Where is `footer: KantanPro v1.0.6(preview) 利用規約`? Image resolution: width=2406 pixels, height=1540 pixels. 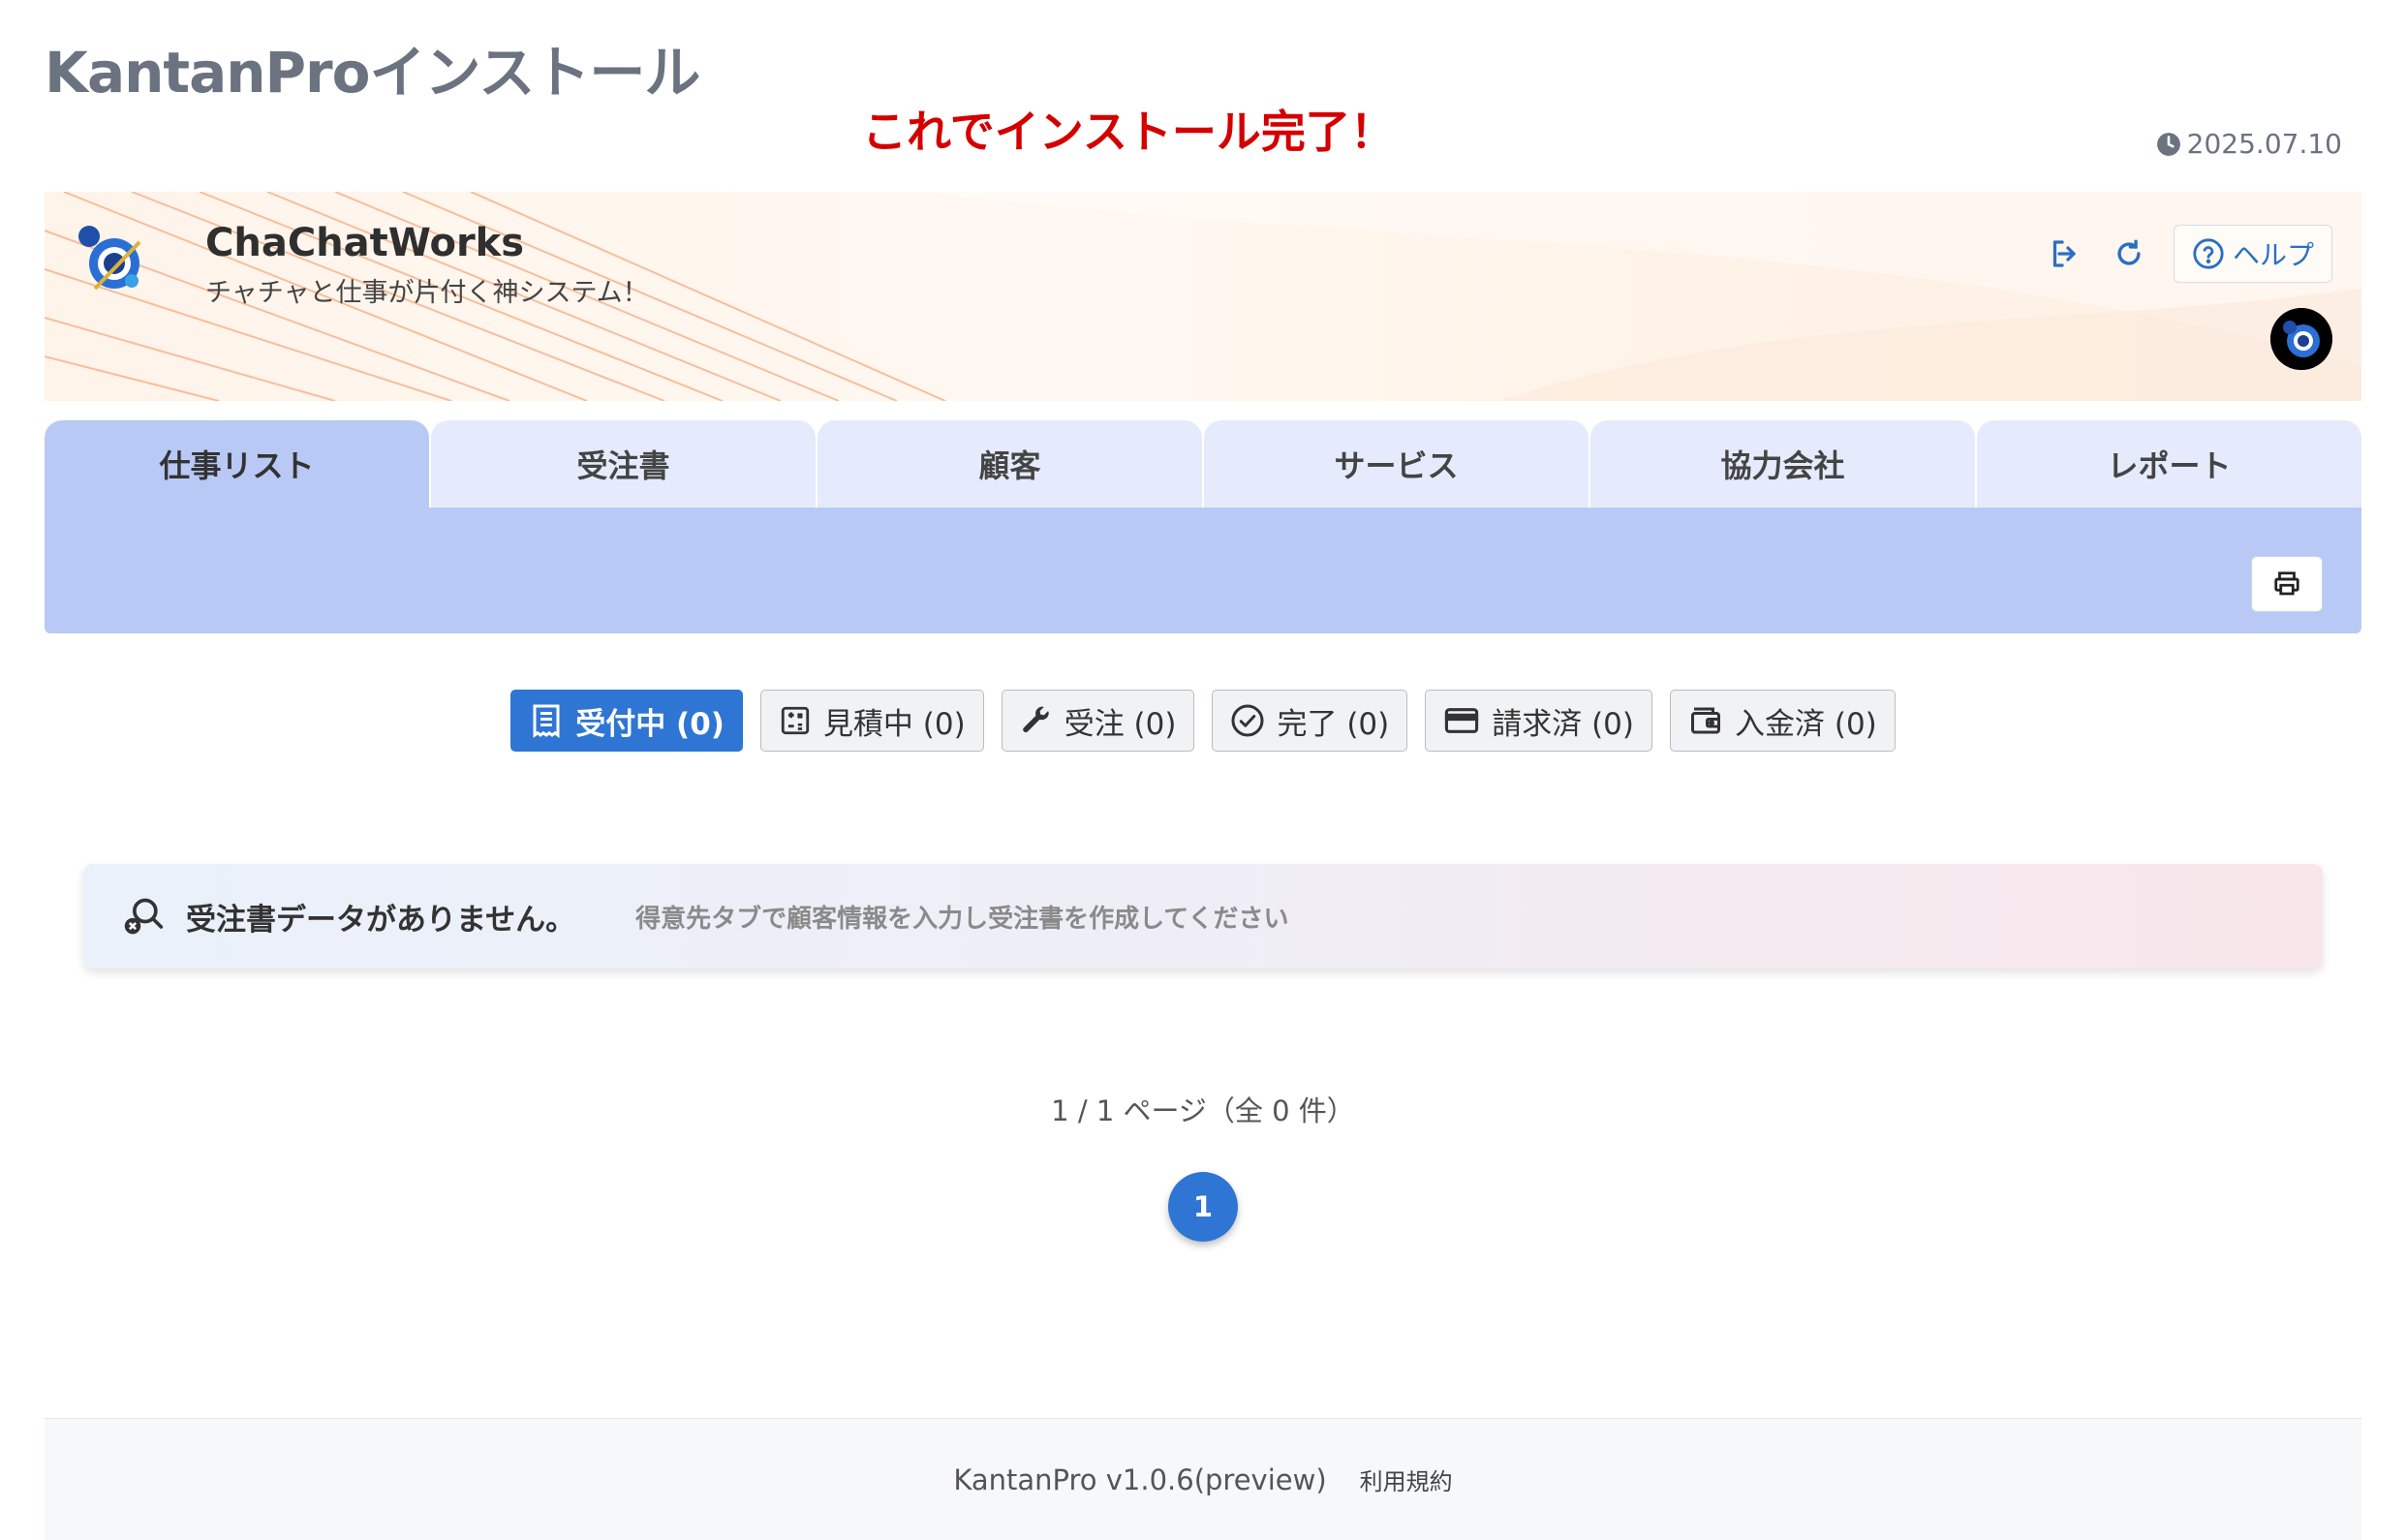 footer: KantanPro v1.0.6(preview) 利用規約 is located at coordinates (1203, 1479).